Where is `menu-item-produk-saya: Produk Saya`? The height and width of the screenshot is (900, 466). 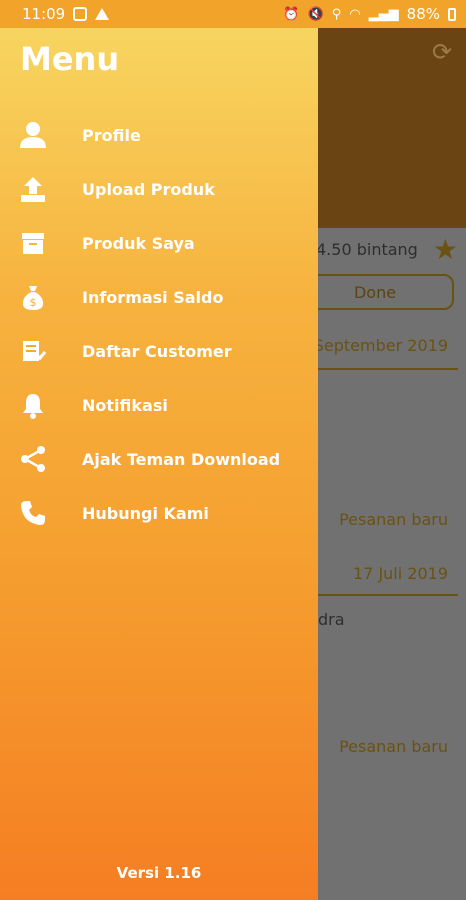
menu-item-produk-saya: Produk Saya is located at coordinates (159, 243).